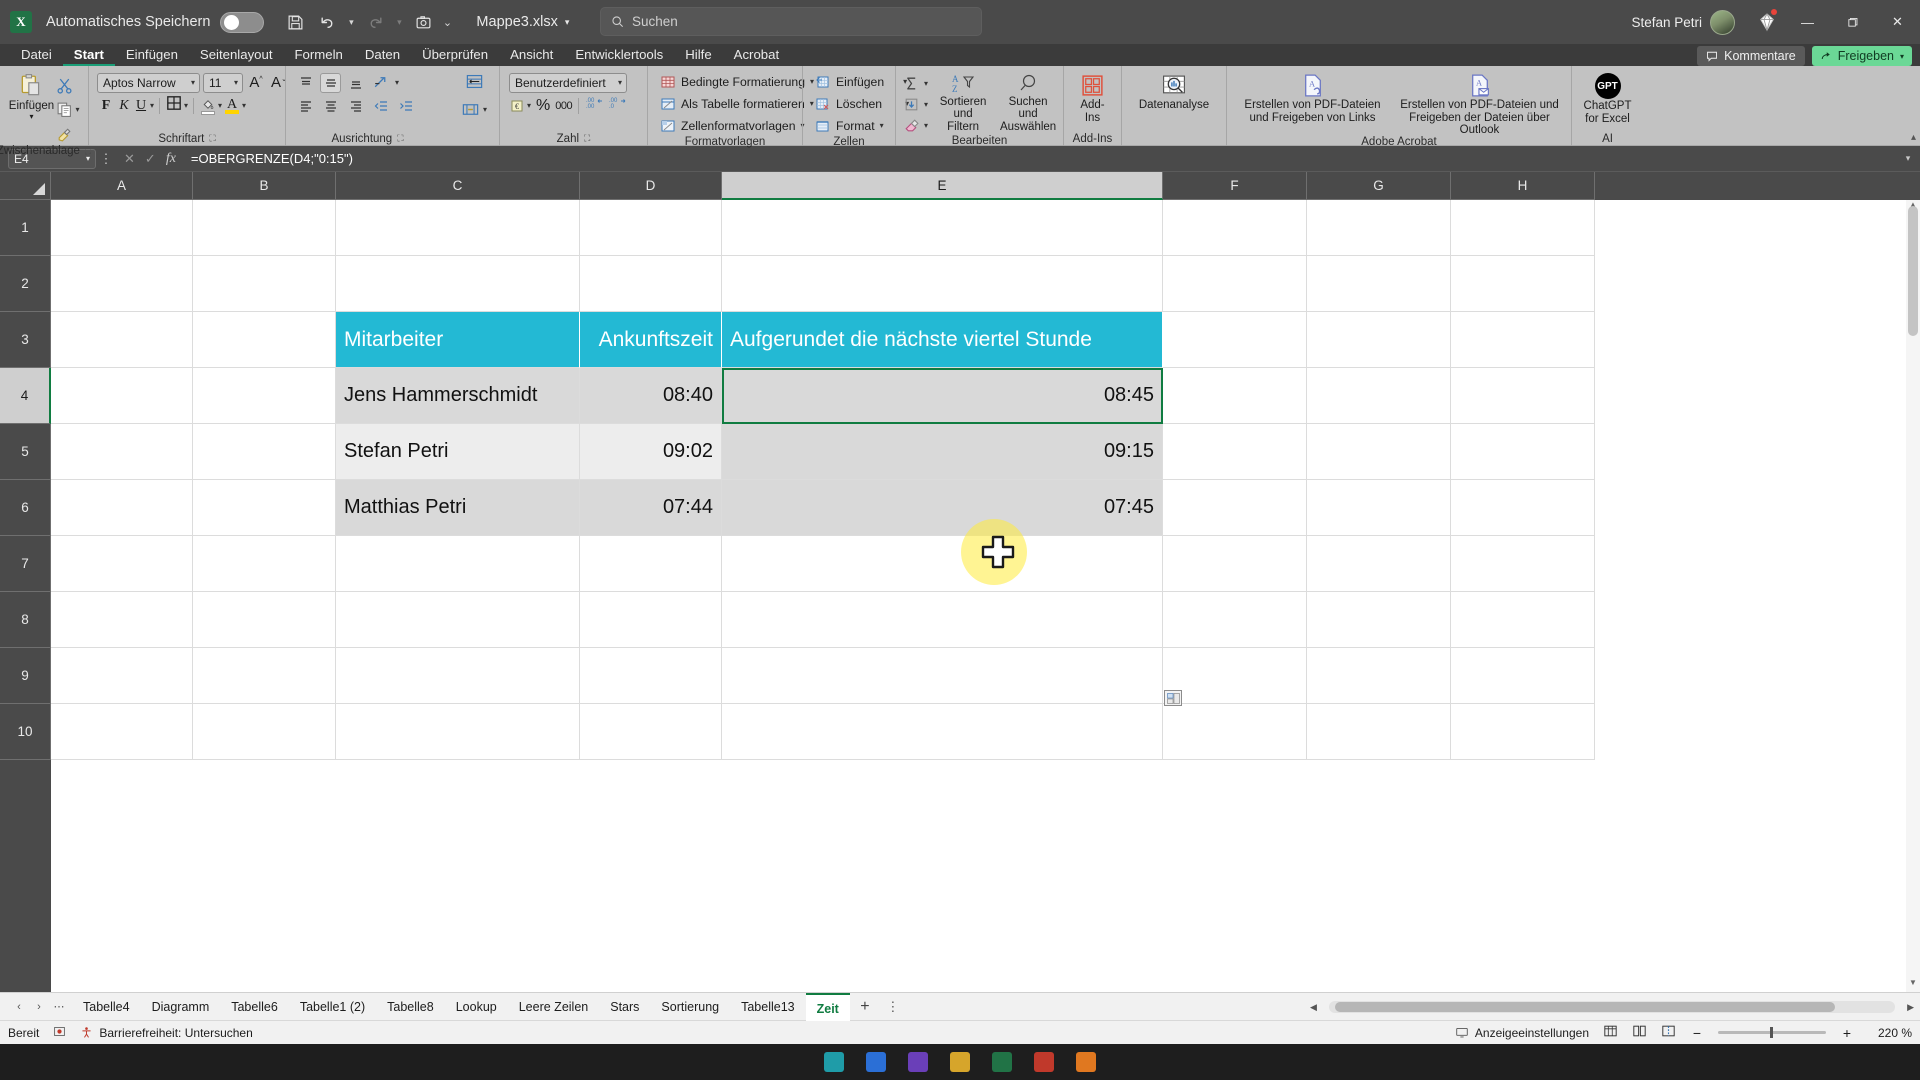 The image size is (1920, 1080). I want to click on cell-styles-button: Zellenformatvorlagen ▾, so click(732, 125).